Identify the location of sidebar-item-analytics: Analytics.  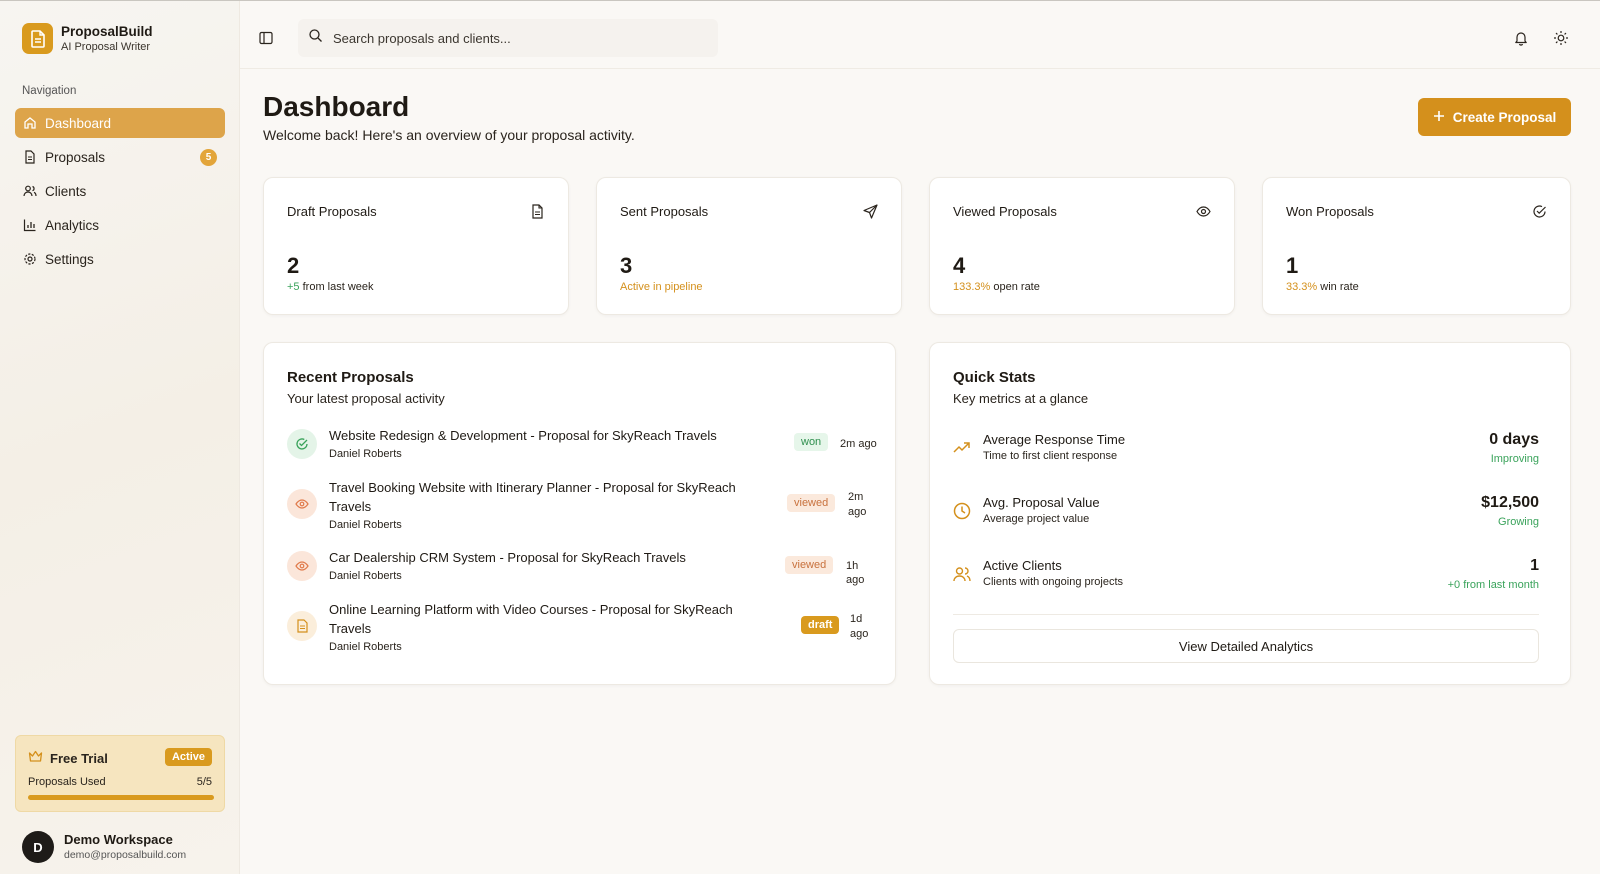
(120, 225).